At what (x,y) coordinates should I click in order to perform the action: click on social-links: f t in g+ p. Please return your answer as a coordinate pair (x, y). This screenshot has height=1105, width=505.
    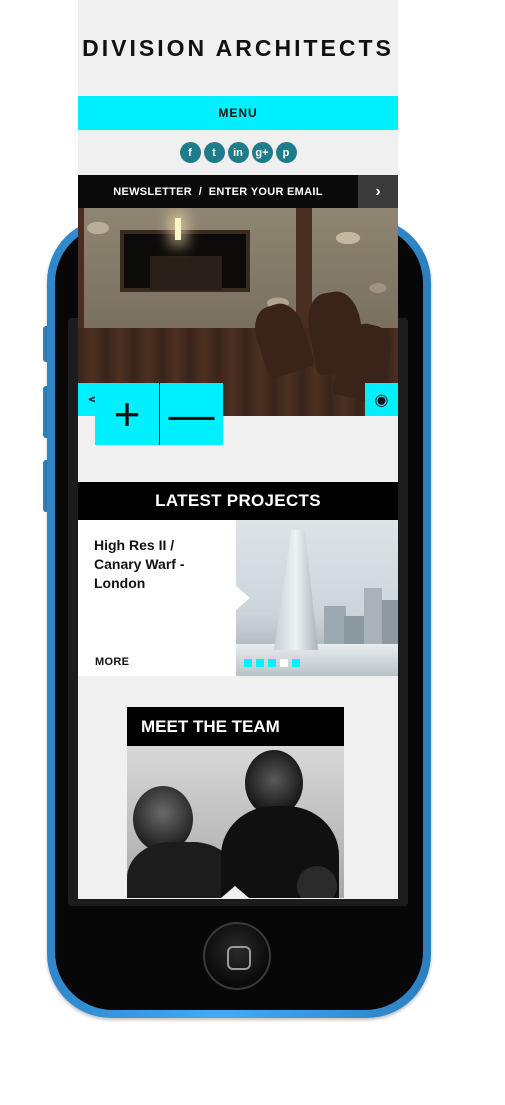
    Looking at the image, I should click on (238, 152).